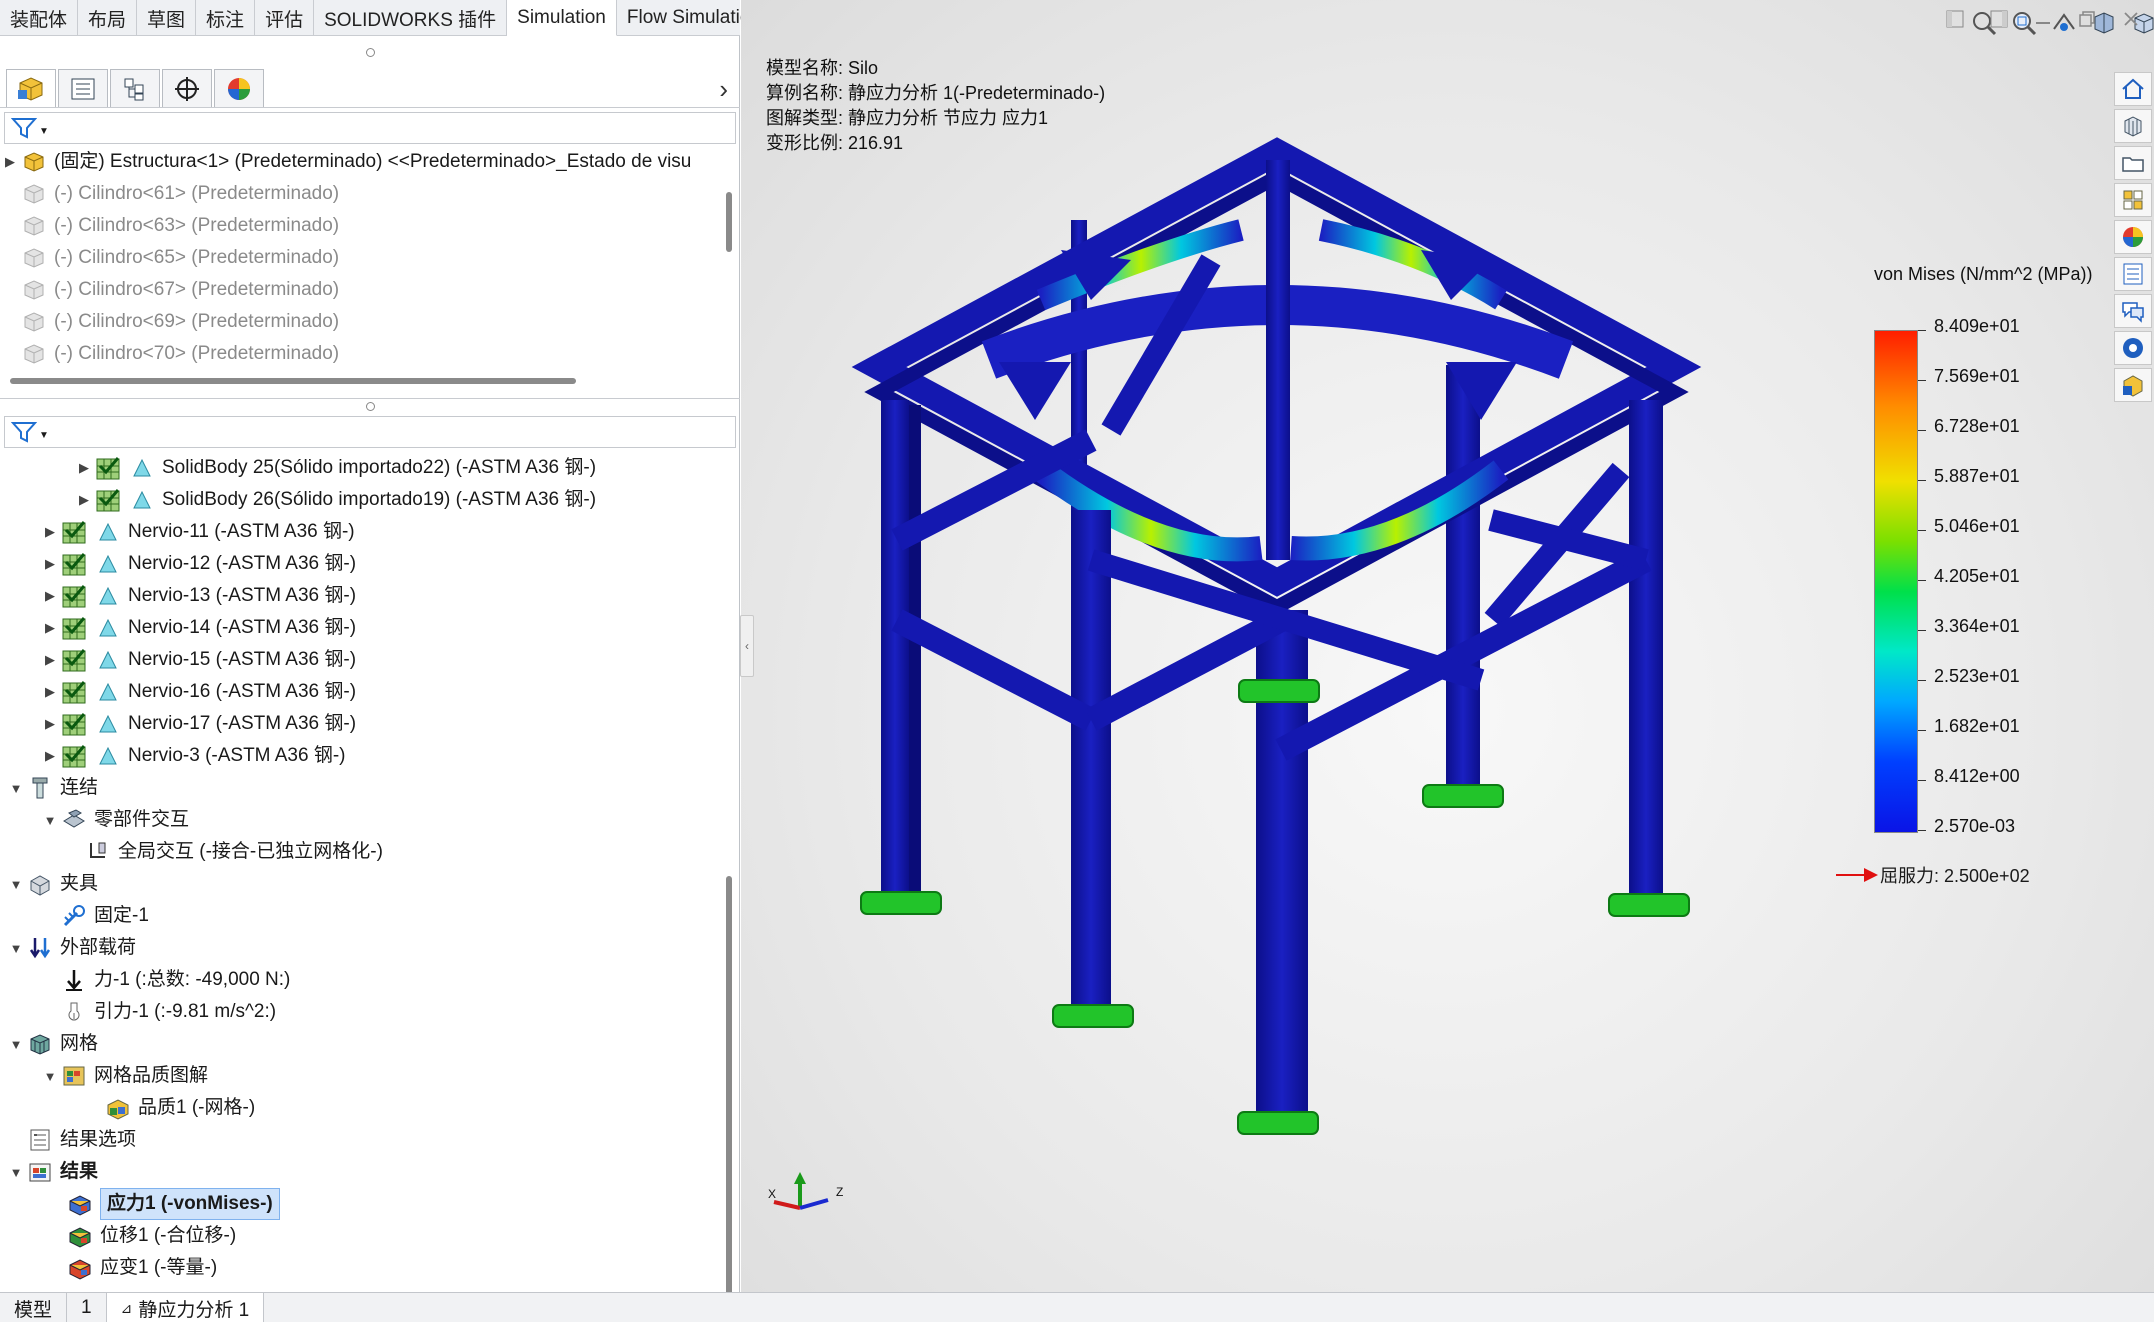  Describe the element at coordinates (239, 88) in the screenshot. I see `display-manager-tab` at that location.